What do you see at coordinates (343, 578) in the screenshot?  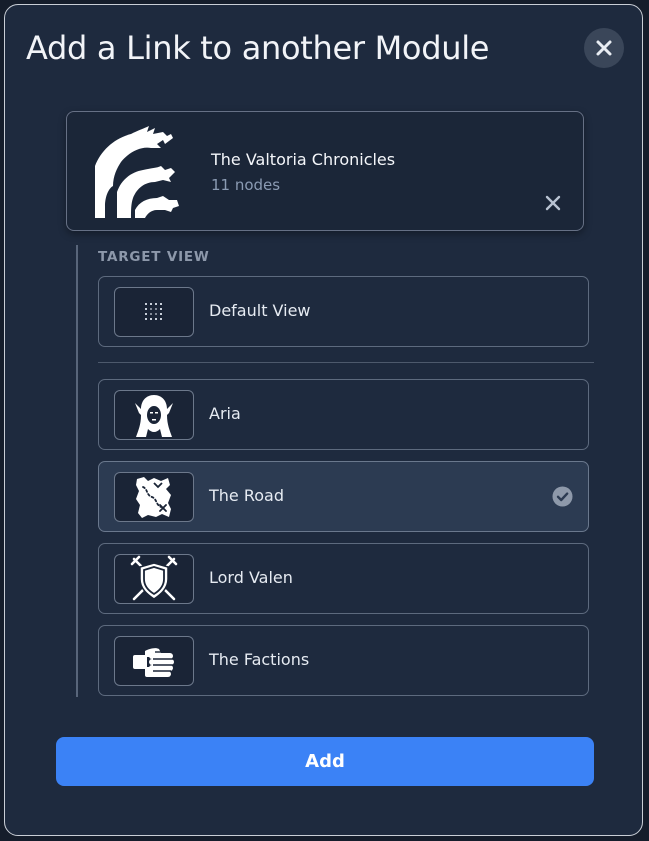 I see `view-option-lord-valen: Lord Valen` at bounding box center [343, 578].